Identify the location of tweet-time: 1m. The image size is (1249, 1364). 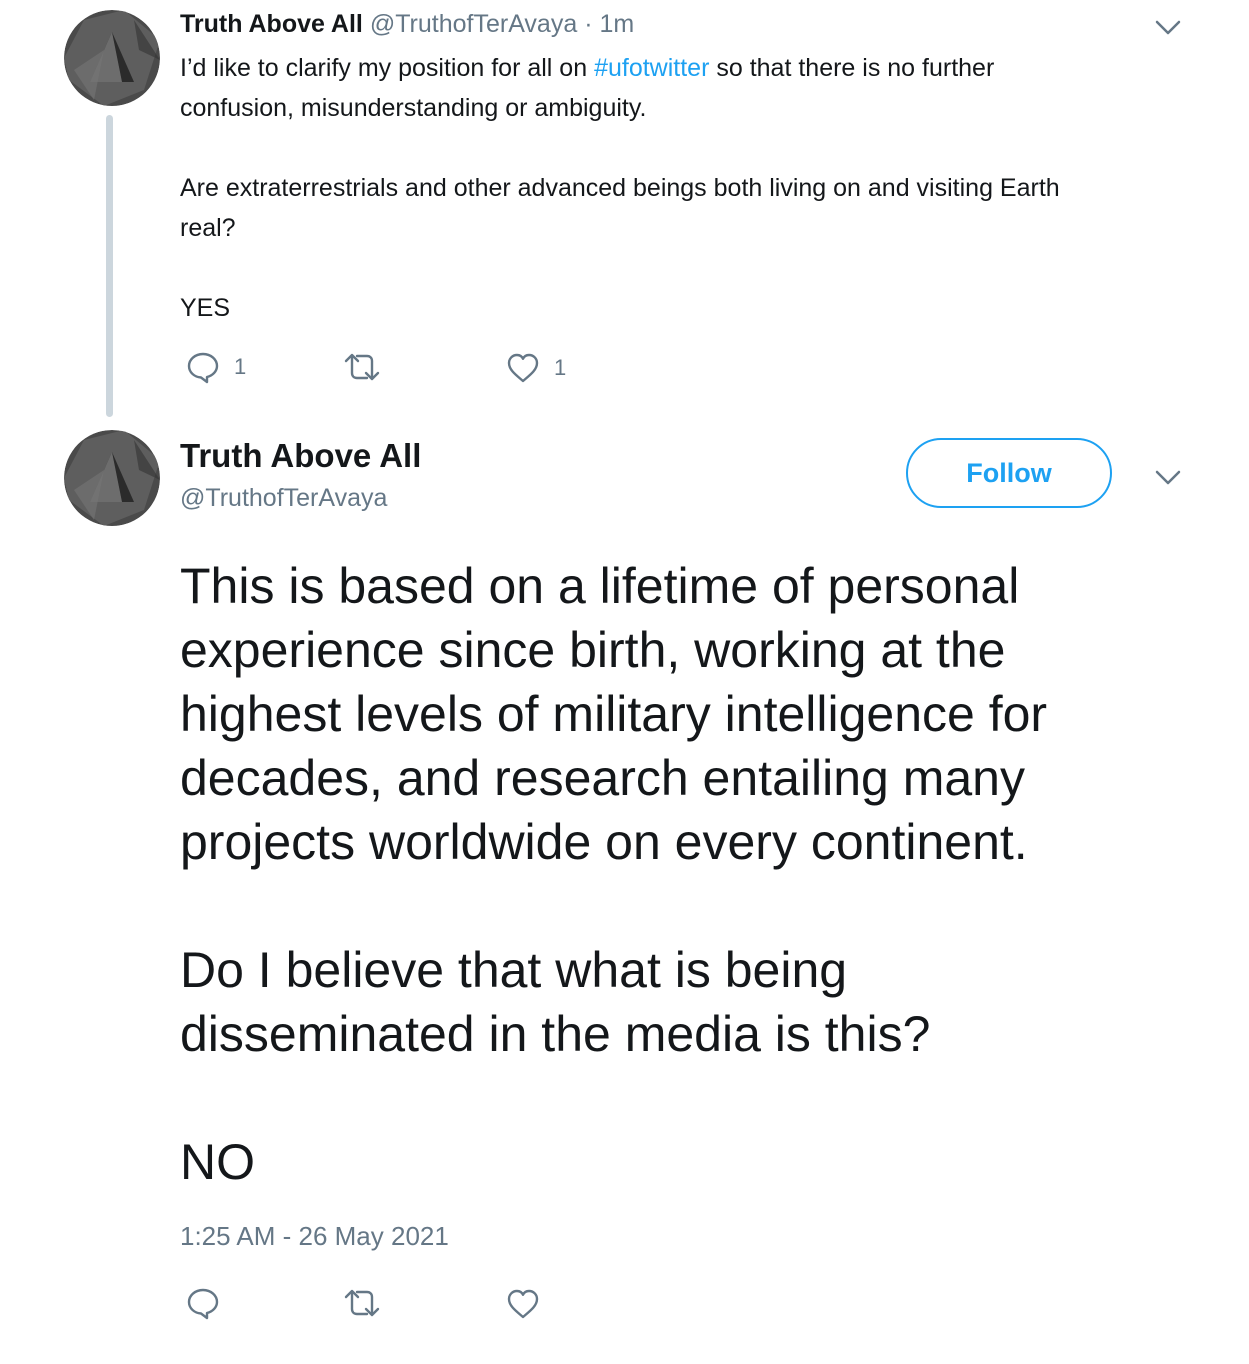
(616, 24).